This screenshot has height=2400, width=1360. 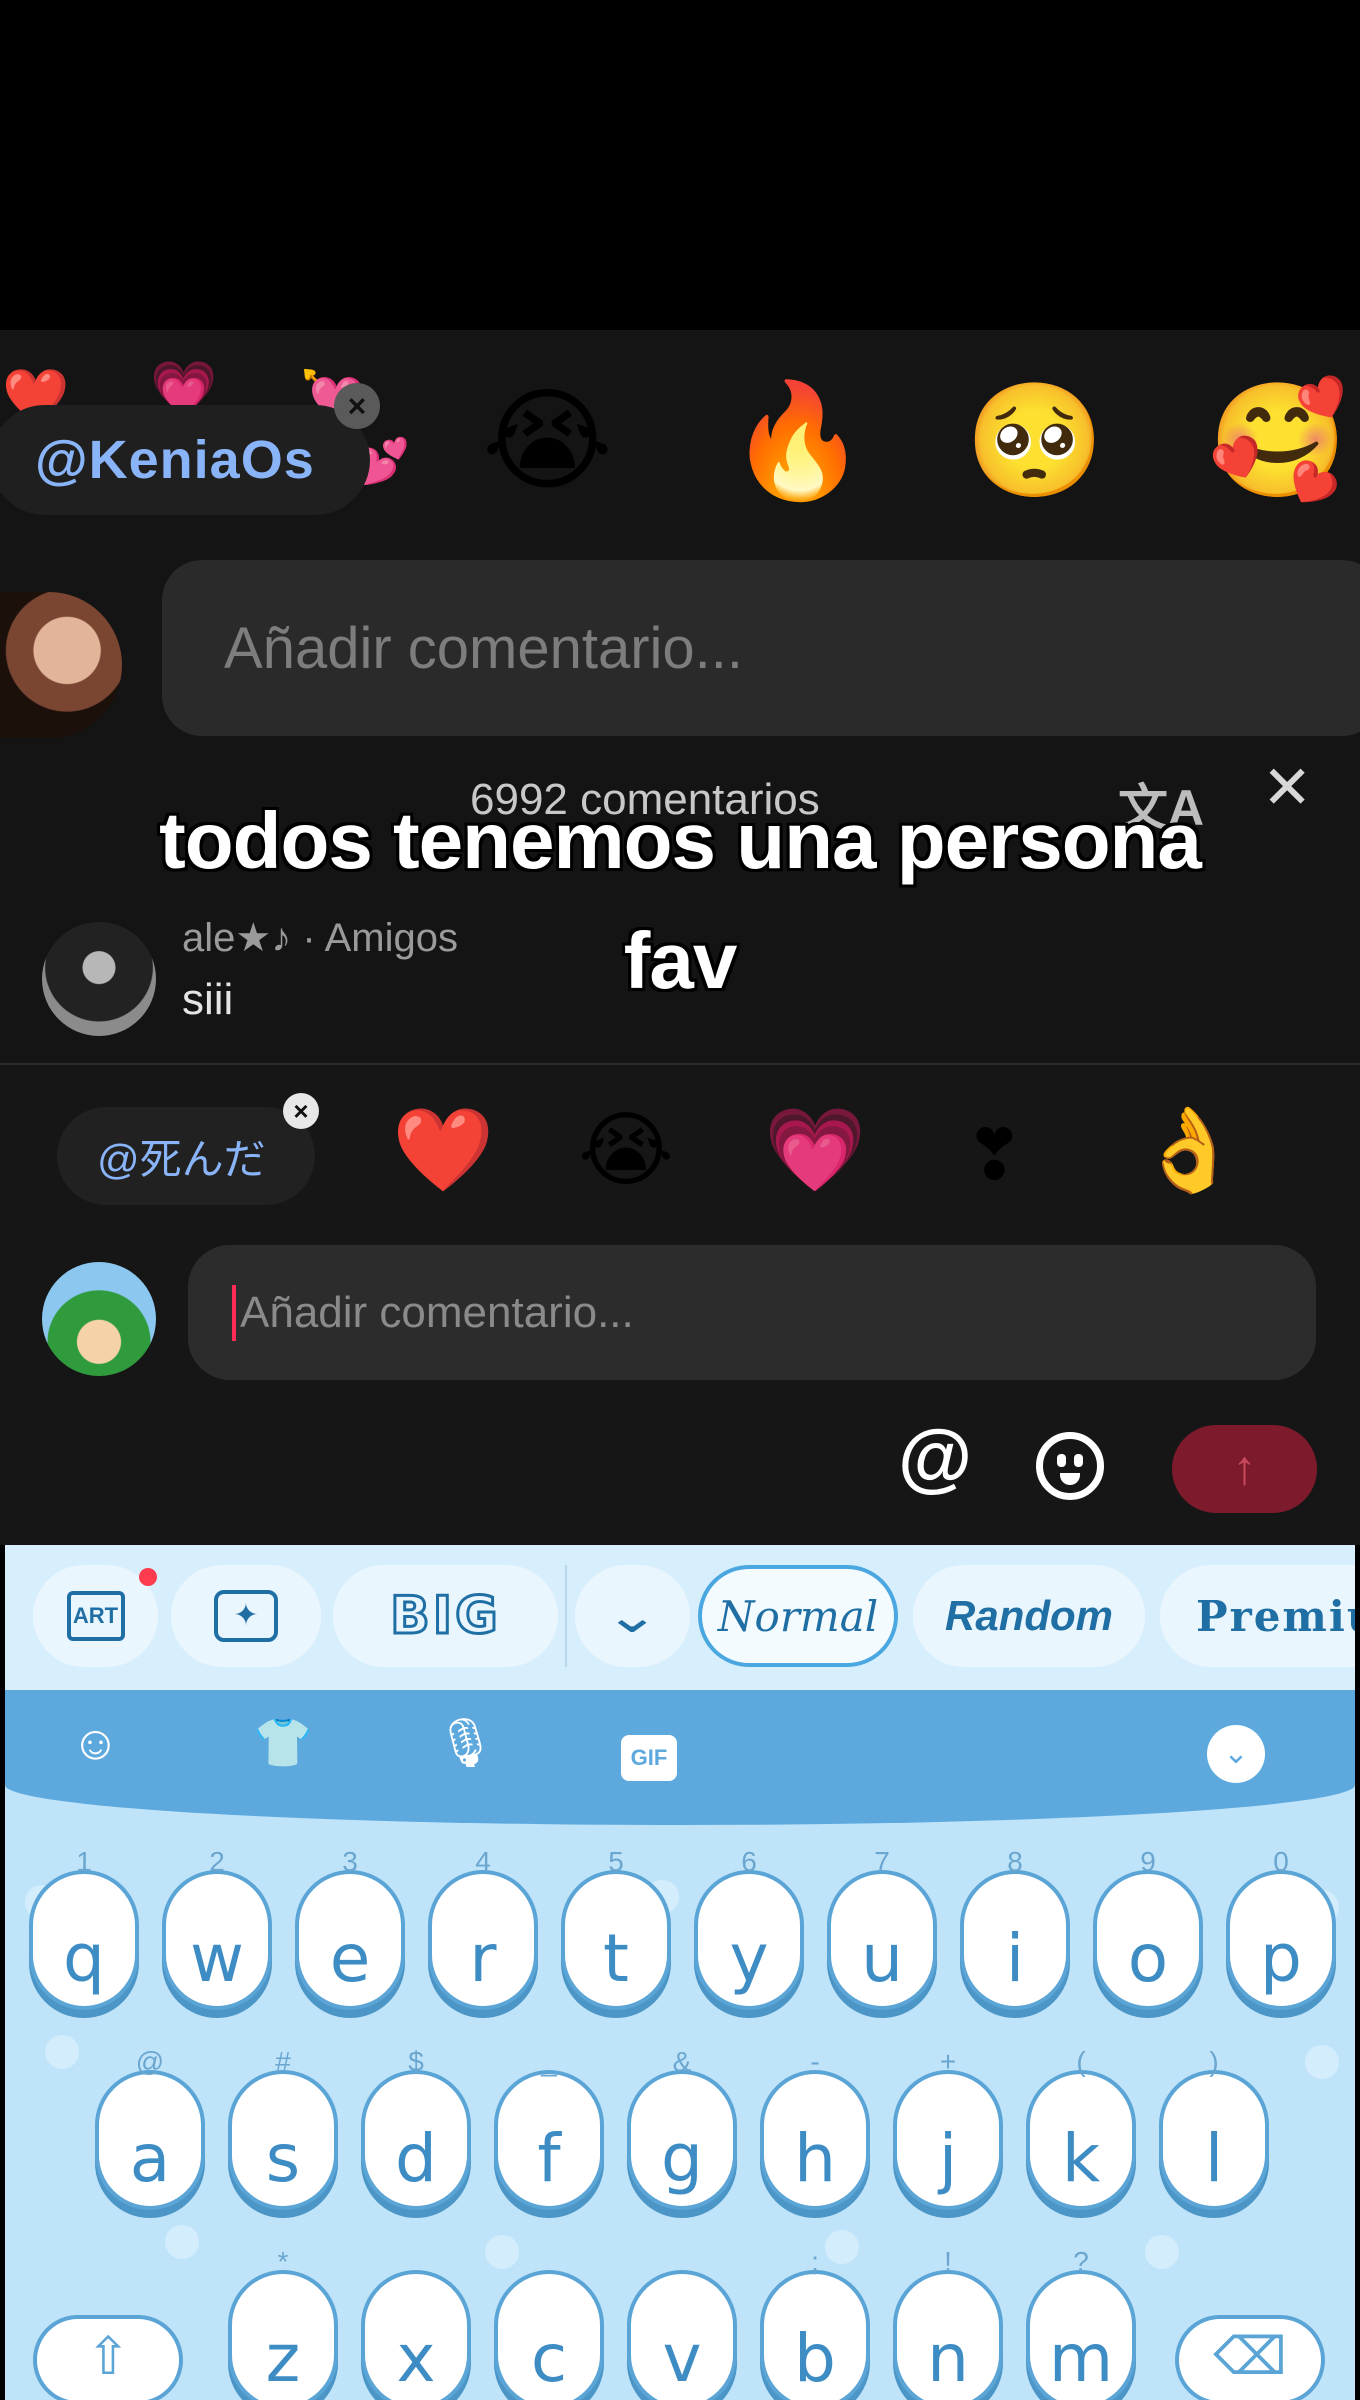 What do you see at coordinates (616, 1958) in the screenshot?
I see `key-label: t` at bounding box center [616, 1958].